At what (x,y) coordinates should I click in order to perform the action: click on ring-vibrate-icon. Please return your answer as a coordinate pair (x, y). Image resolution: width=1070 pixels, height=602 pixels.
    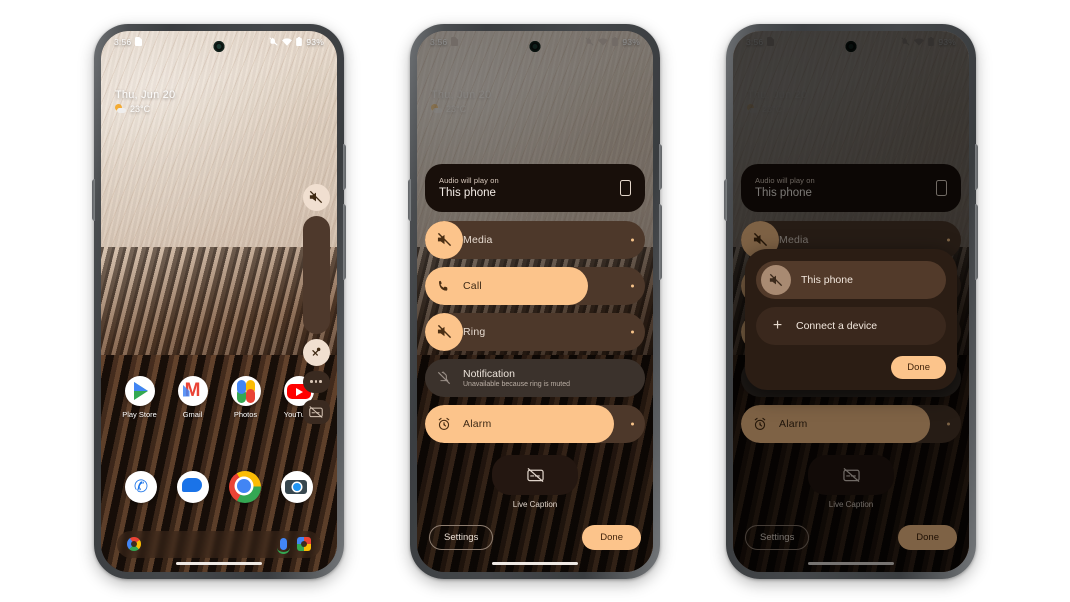
    Looking at the image, I should click on (316, 352).